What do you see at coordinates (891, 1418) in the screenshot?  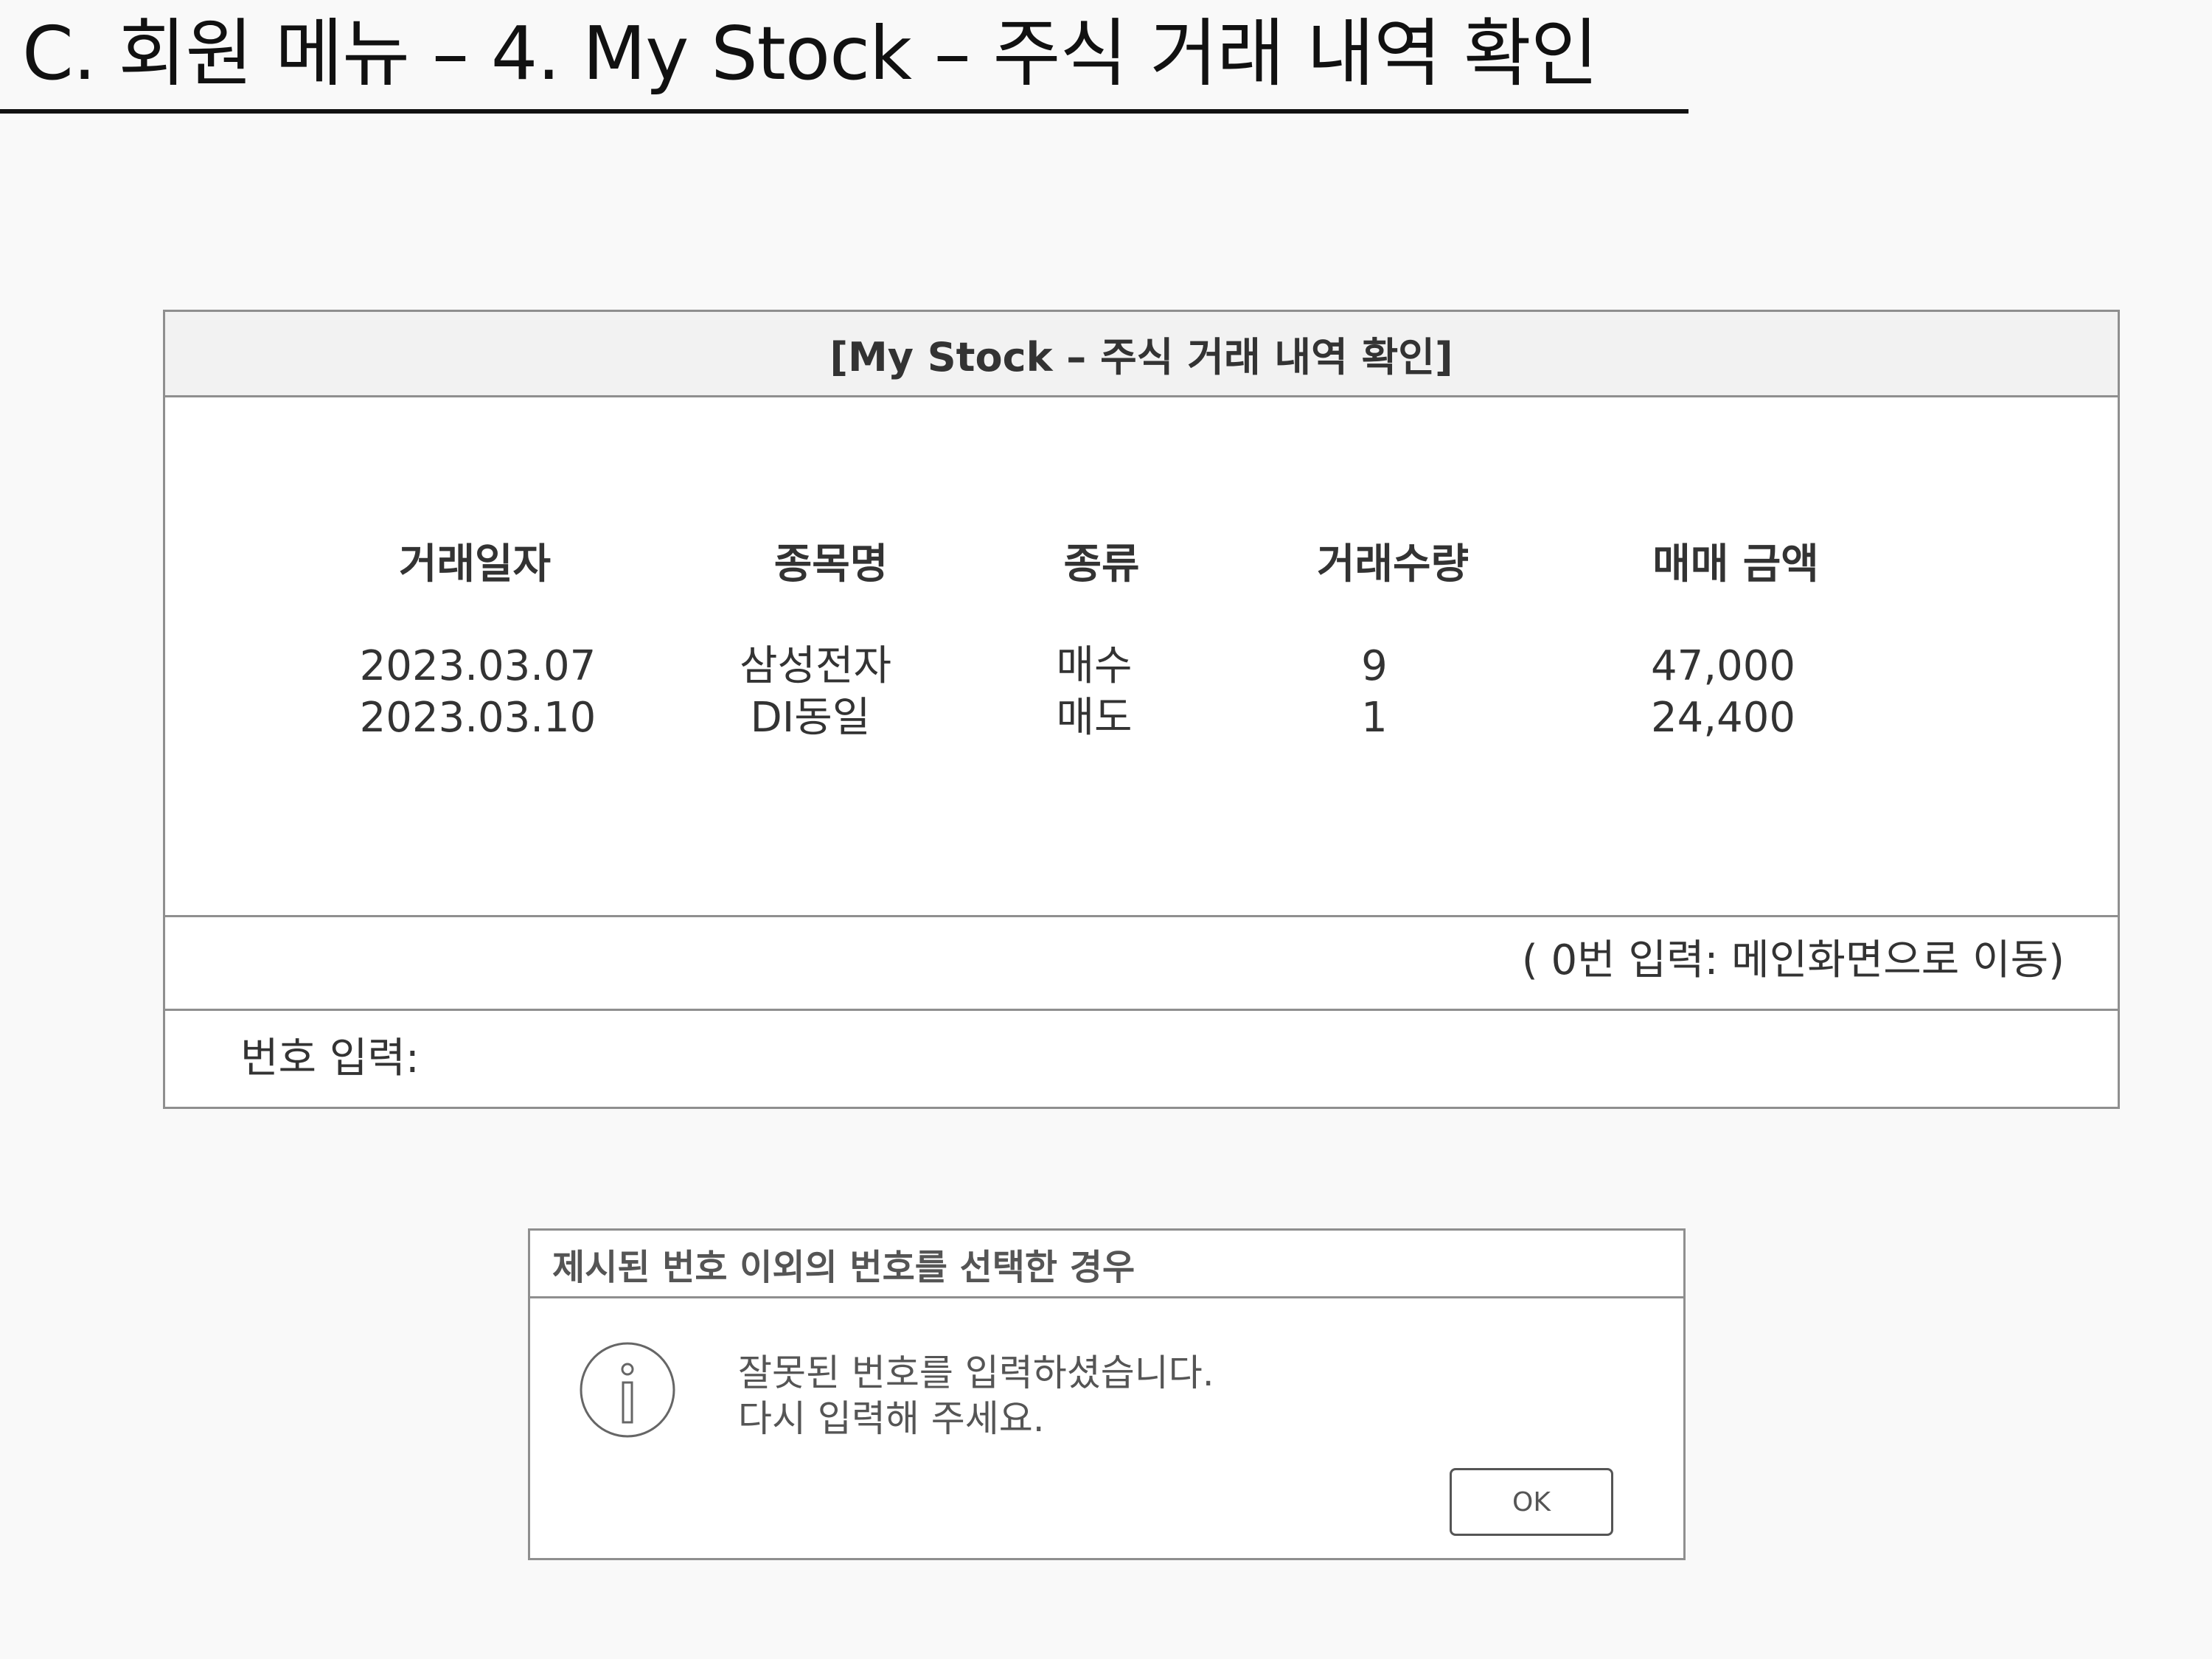 I see `dialog-message-line-2: 다시 입력해 주세요.` at bounding box center [891, 1418].